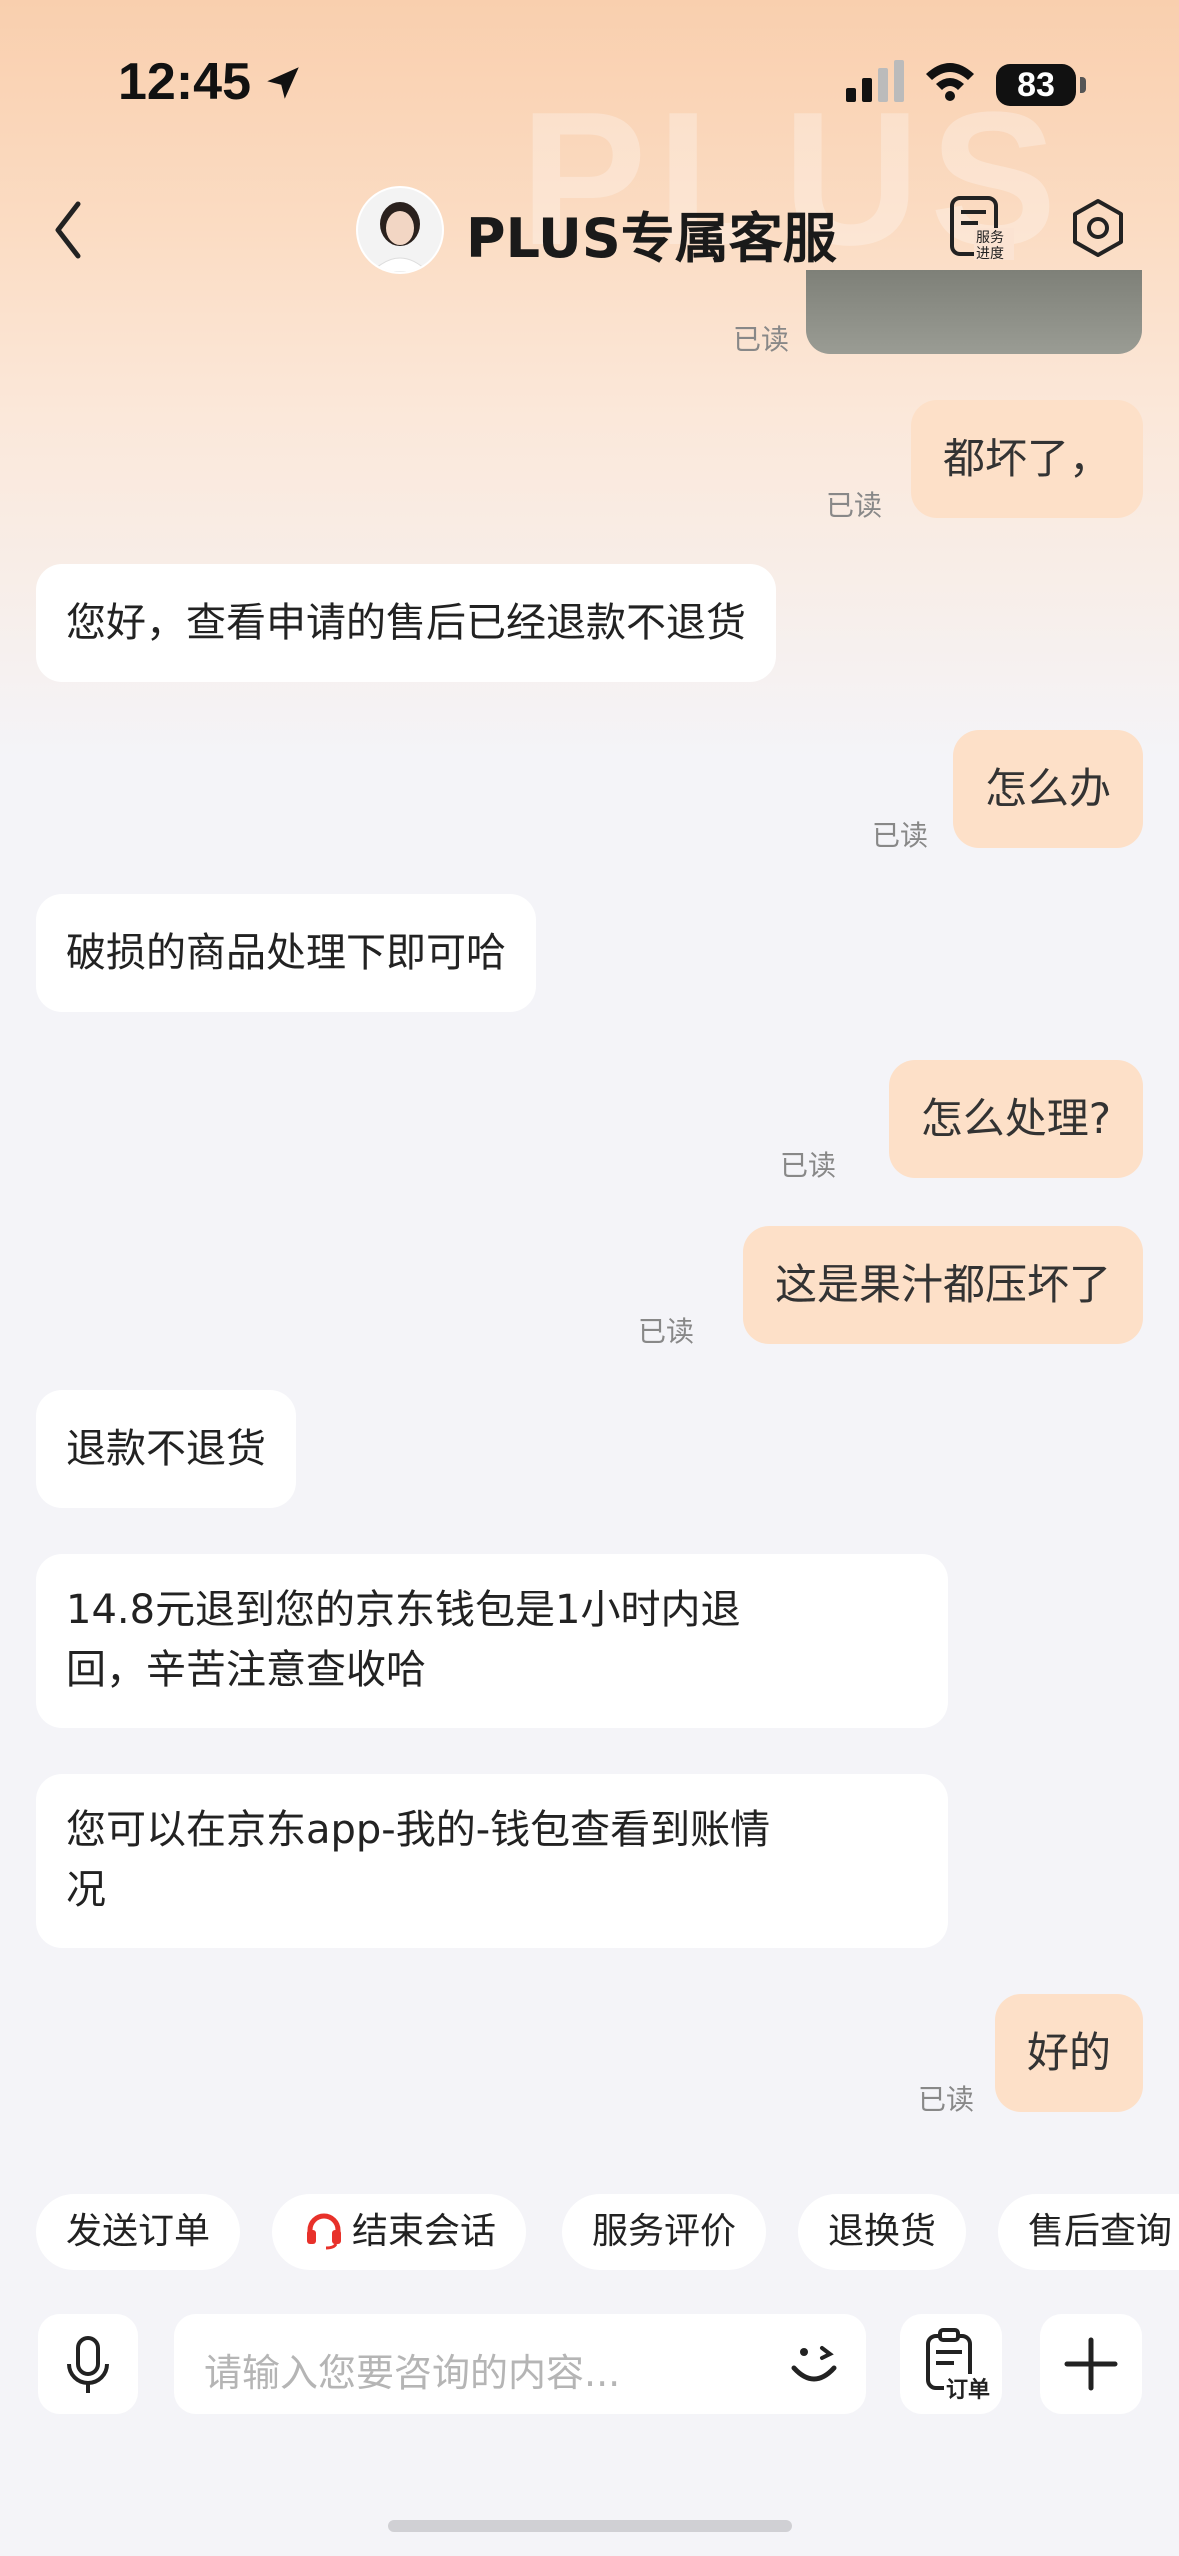 The image size is (1179, 2556). I want to click on quick-actions-bar: 发送订单 结束会话 服务评价 退换货 售后查询, so click(589, 2232).